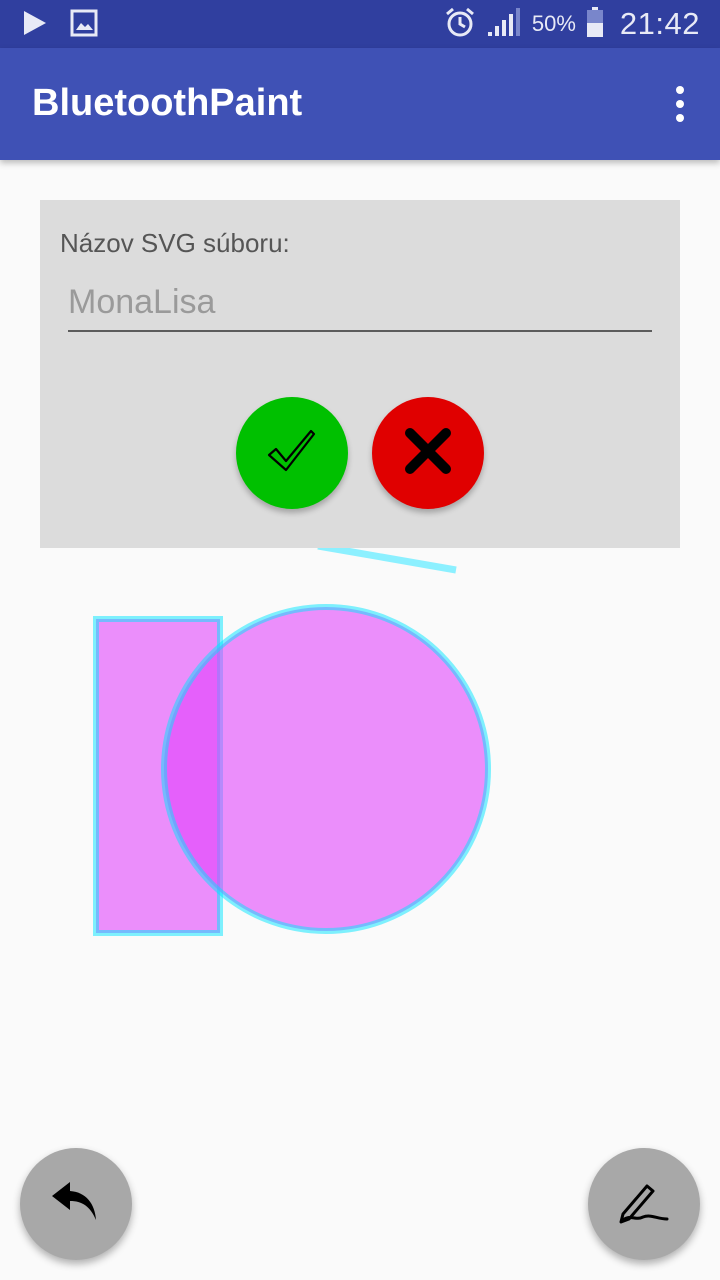  I want to click on drawn-line, so click(387, 558).